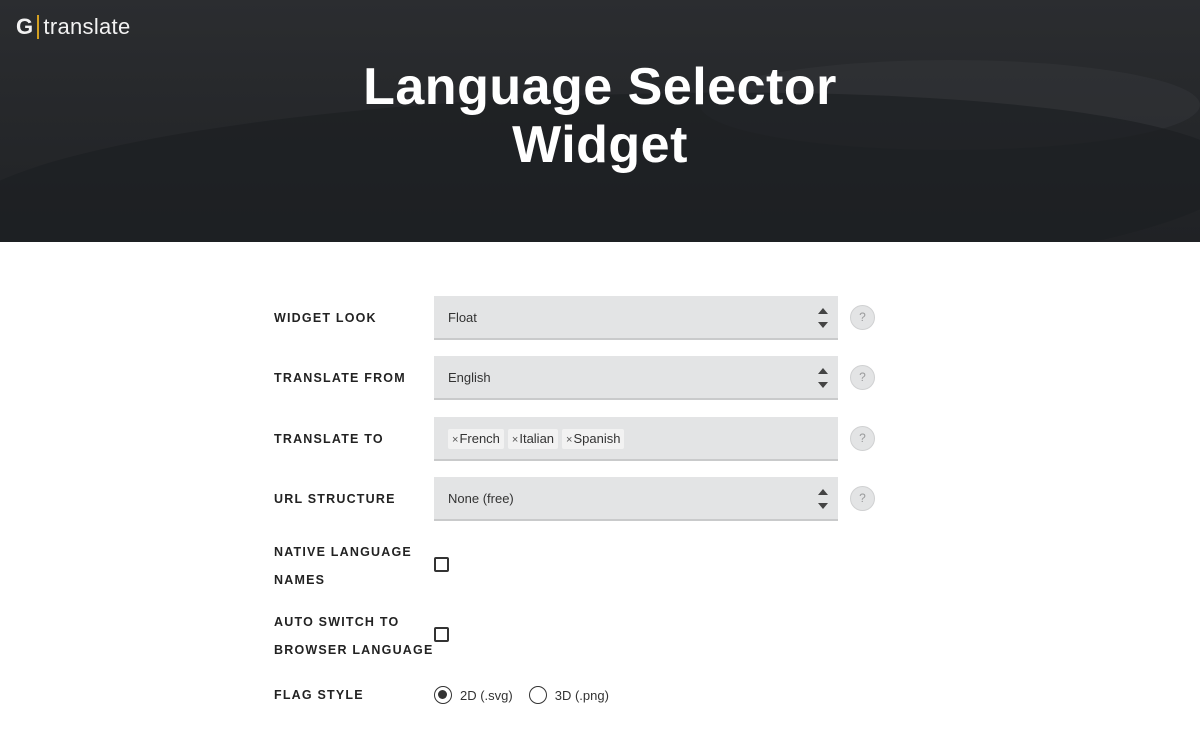 The width and height of the screenshot is (1200, 731). Describe the element at coordinates (443, 695) in the screenshot. I see `flag-style-2d-radio` at that location.